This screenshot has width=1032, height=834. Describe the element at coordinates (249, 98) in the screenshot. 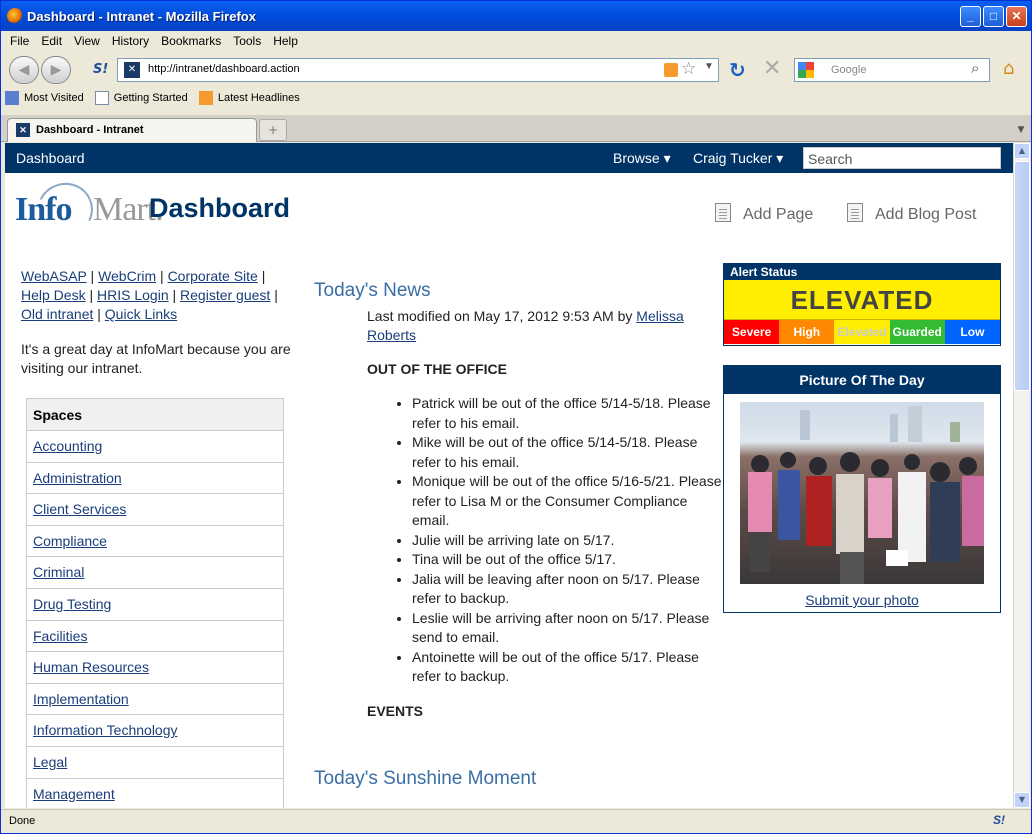

I see `bookmark-latest-headlines: Latest Headlines` at that location.